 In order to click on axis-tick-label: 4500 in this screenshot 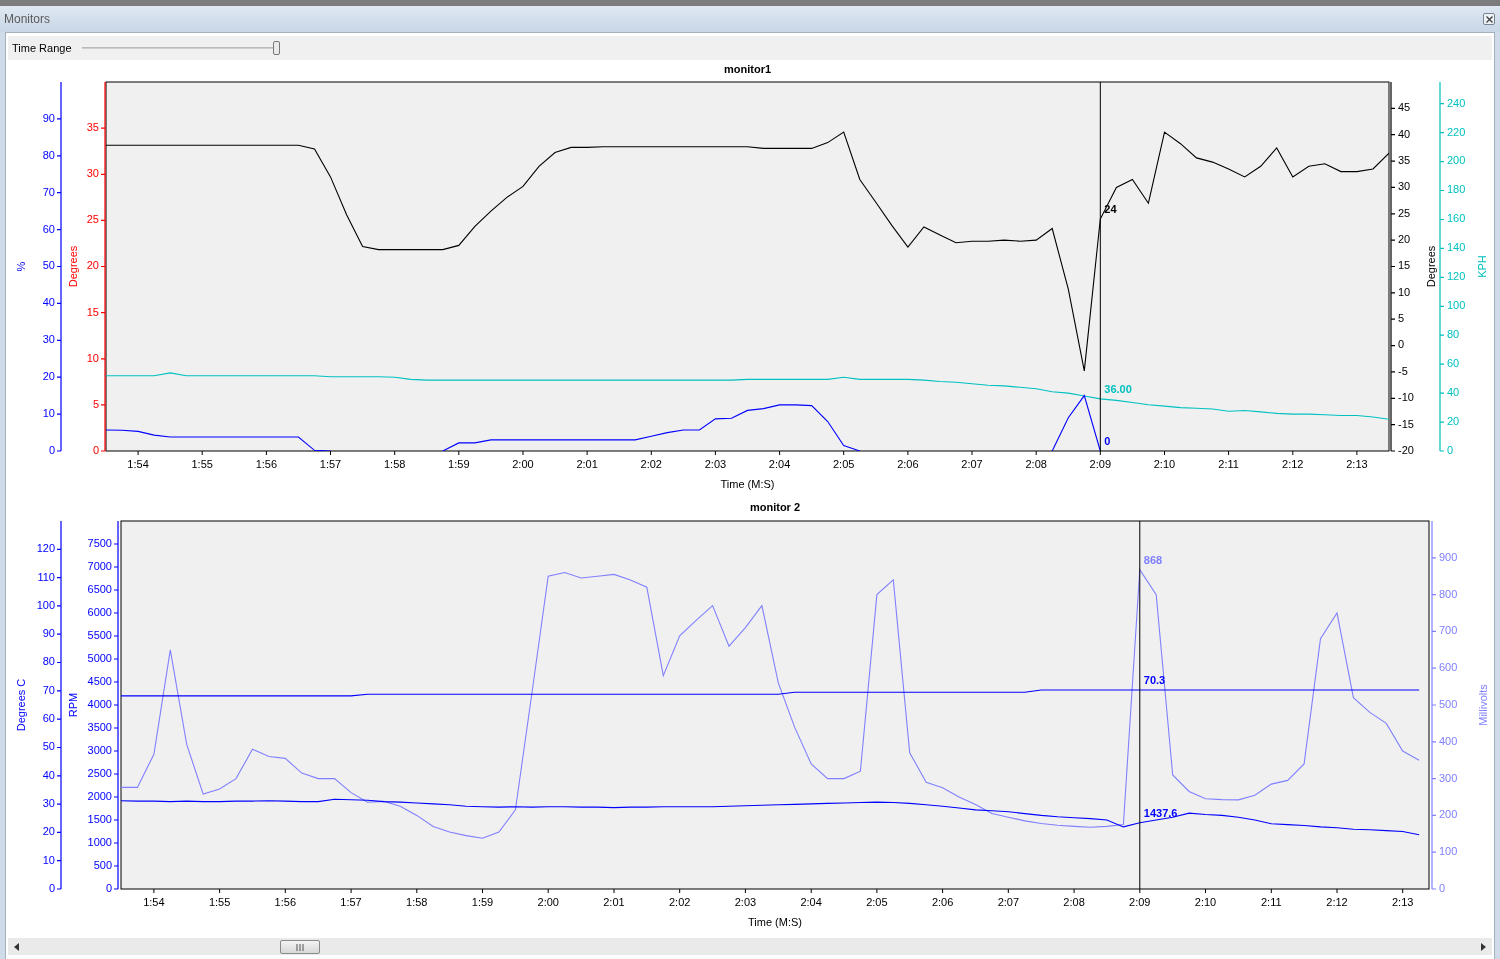, I will do `click(99, 680)`.